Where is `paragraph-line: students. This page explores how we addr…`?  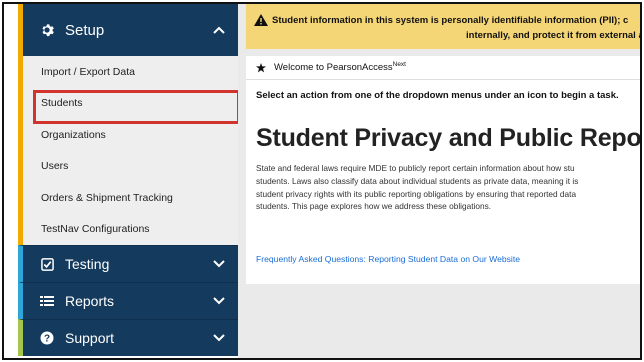
paragraph-line: students. This page explores how we addr… is located at coordinates (374, 206).